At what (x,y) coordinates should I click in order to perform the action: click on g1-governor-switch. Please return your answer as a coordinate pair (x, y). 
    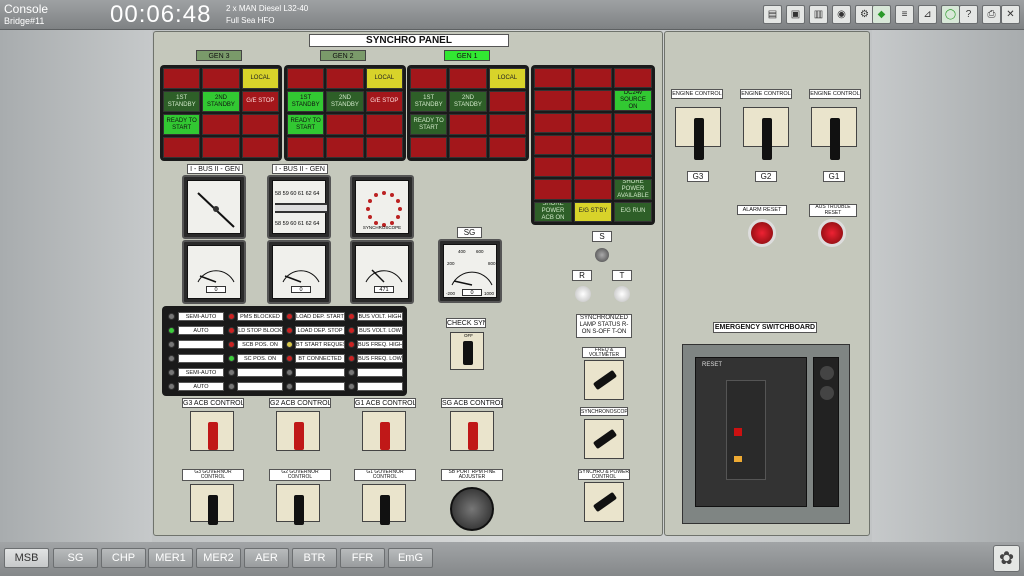
    Looking at the image, I should click on (384, 504).